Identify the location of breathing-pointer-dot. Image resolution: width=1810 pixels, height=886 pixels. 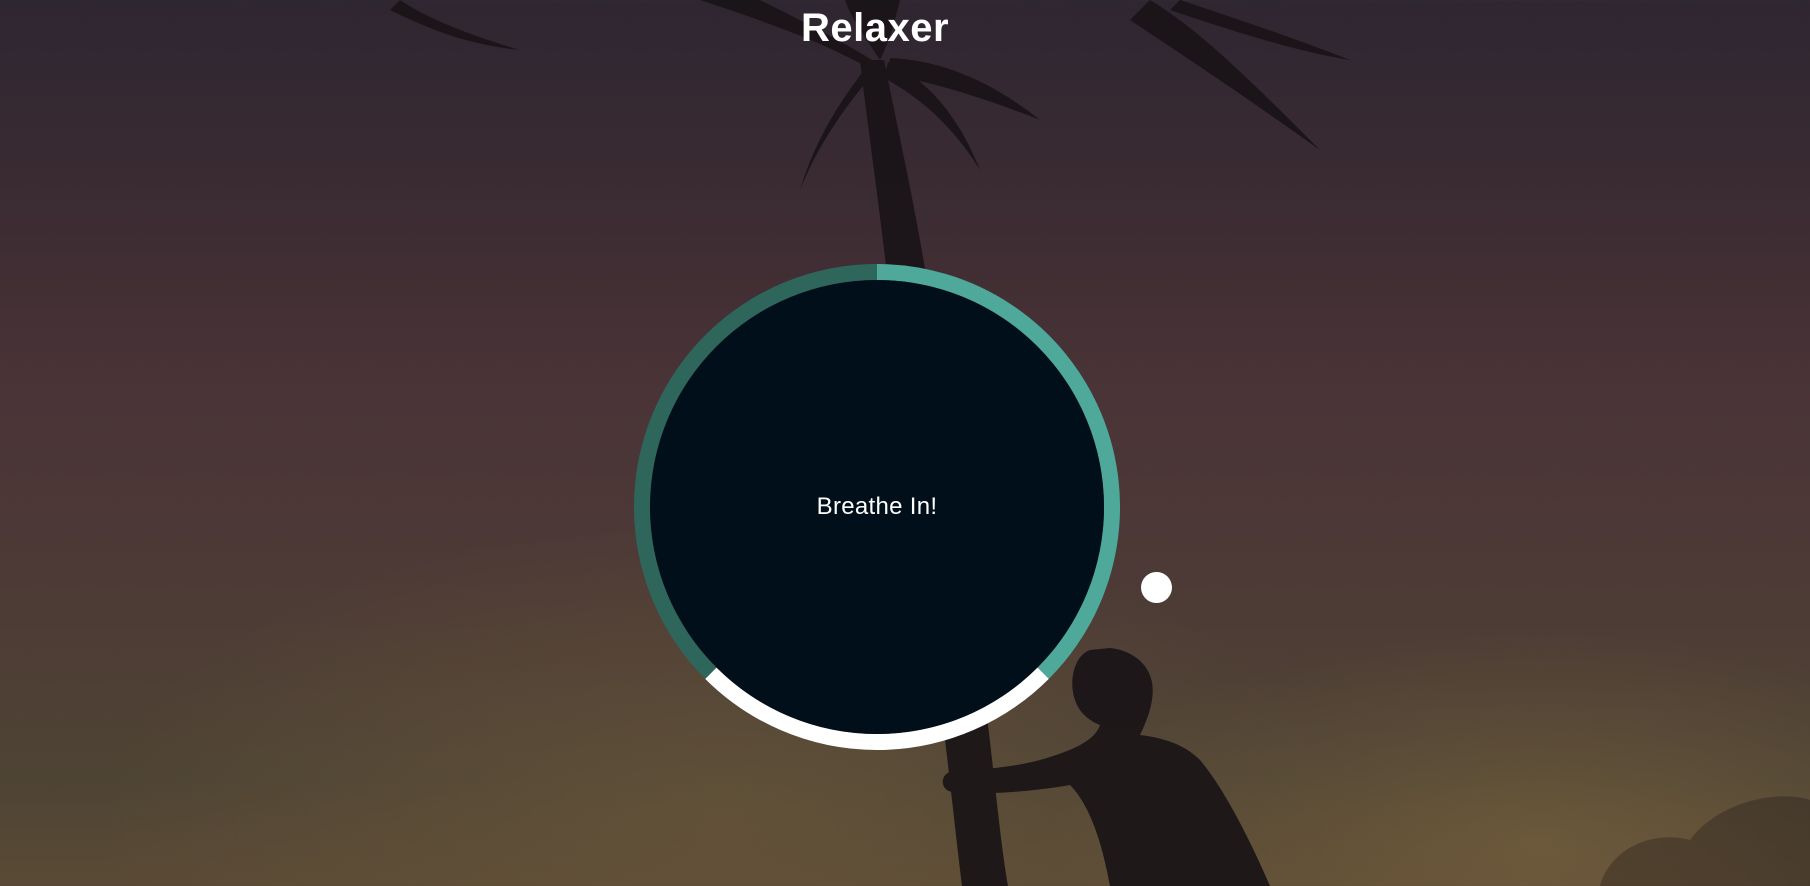
(1156, 587).